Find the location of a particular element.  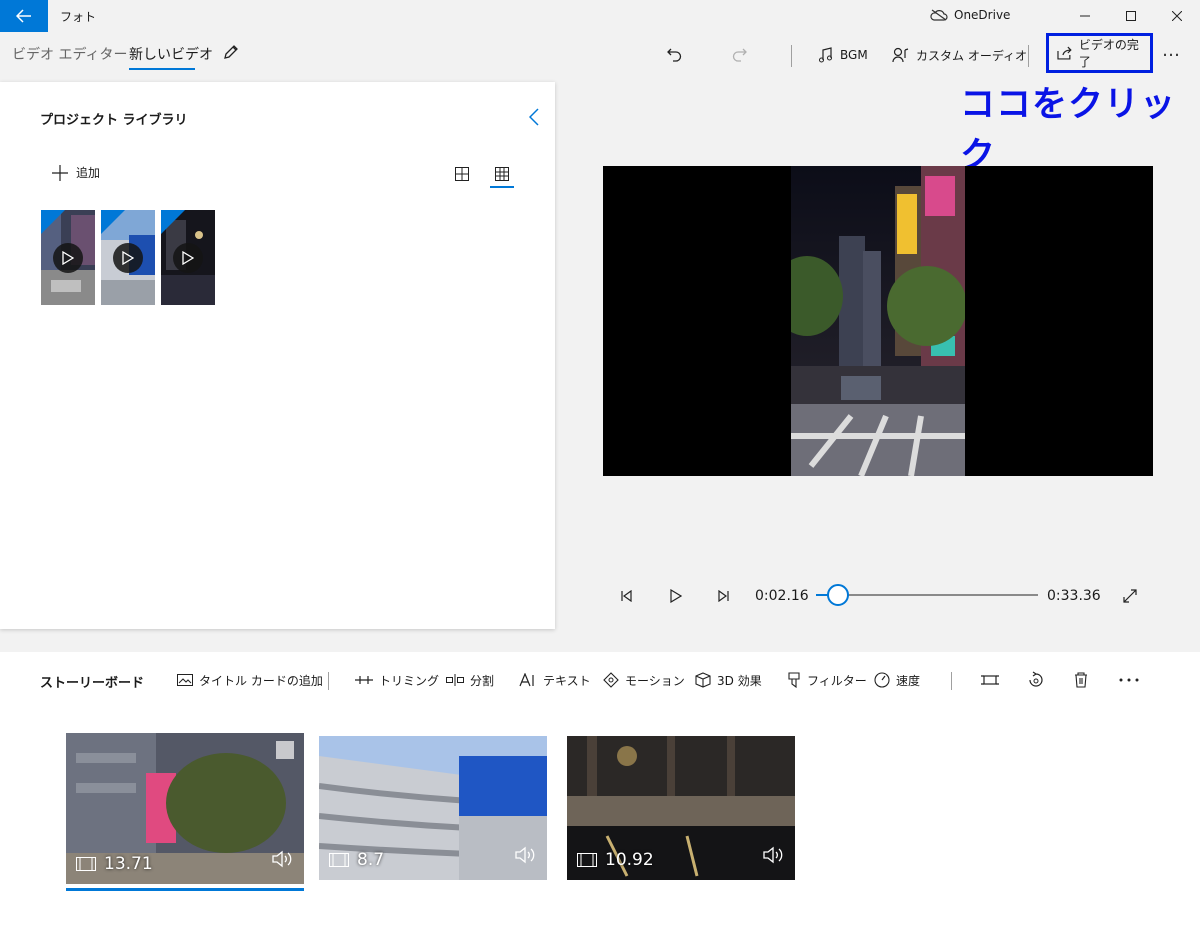

pencil-icon is located at coordinates (231, 52).